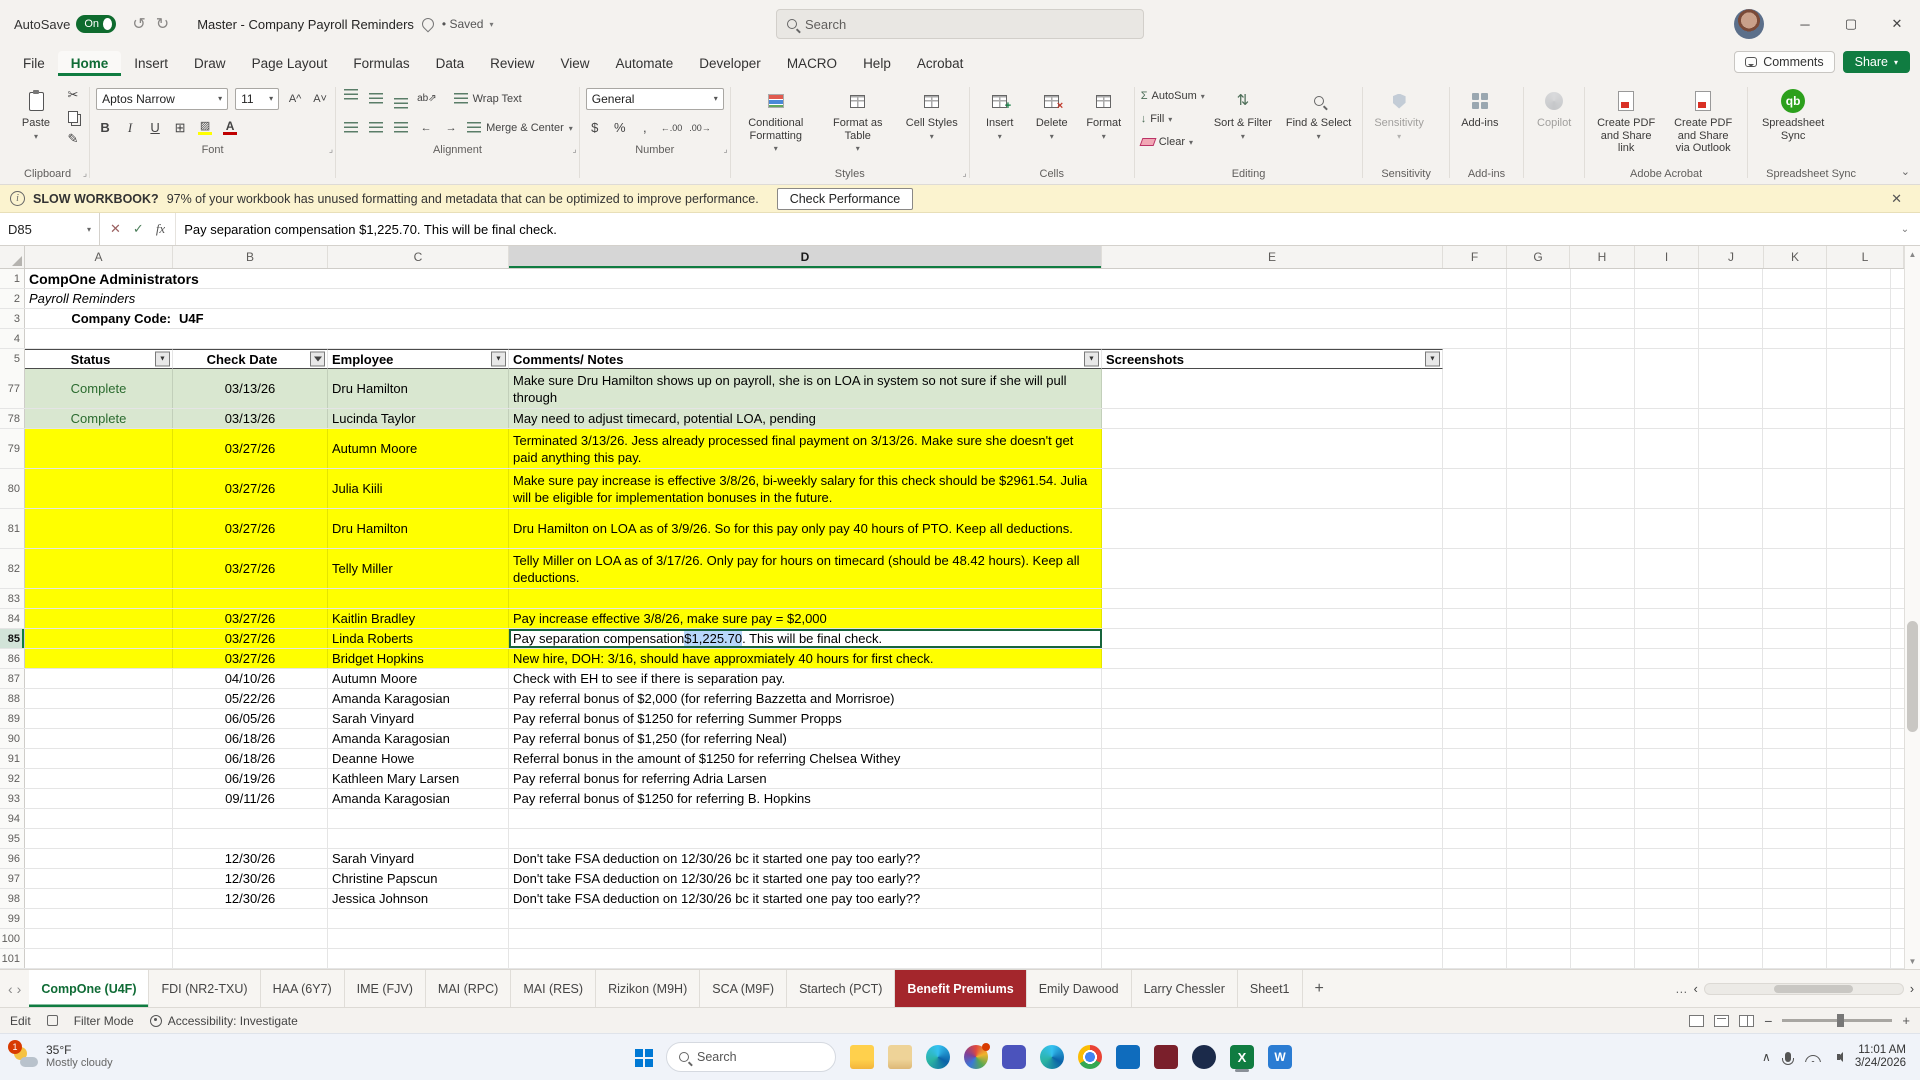 This screenshot has height=1080, width=1920. Describe the element at coordinates (351, 98) in the screenshot. I see `align-top-button` at that location.